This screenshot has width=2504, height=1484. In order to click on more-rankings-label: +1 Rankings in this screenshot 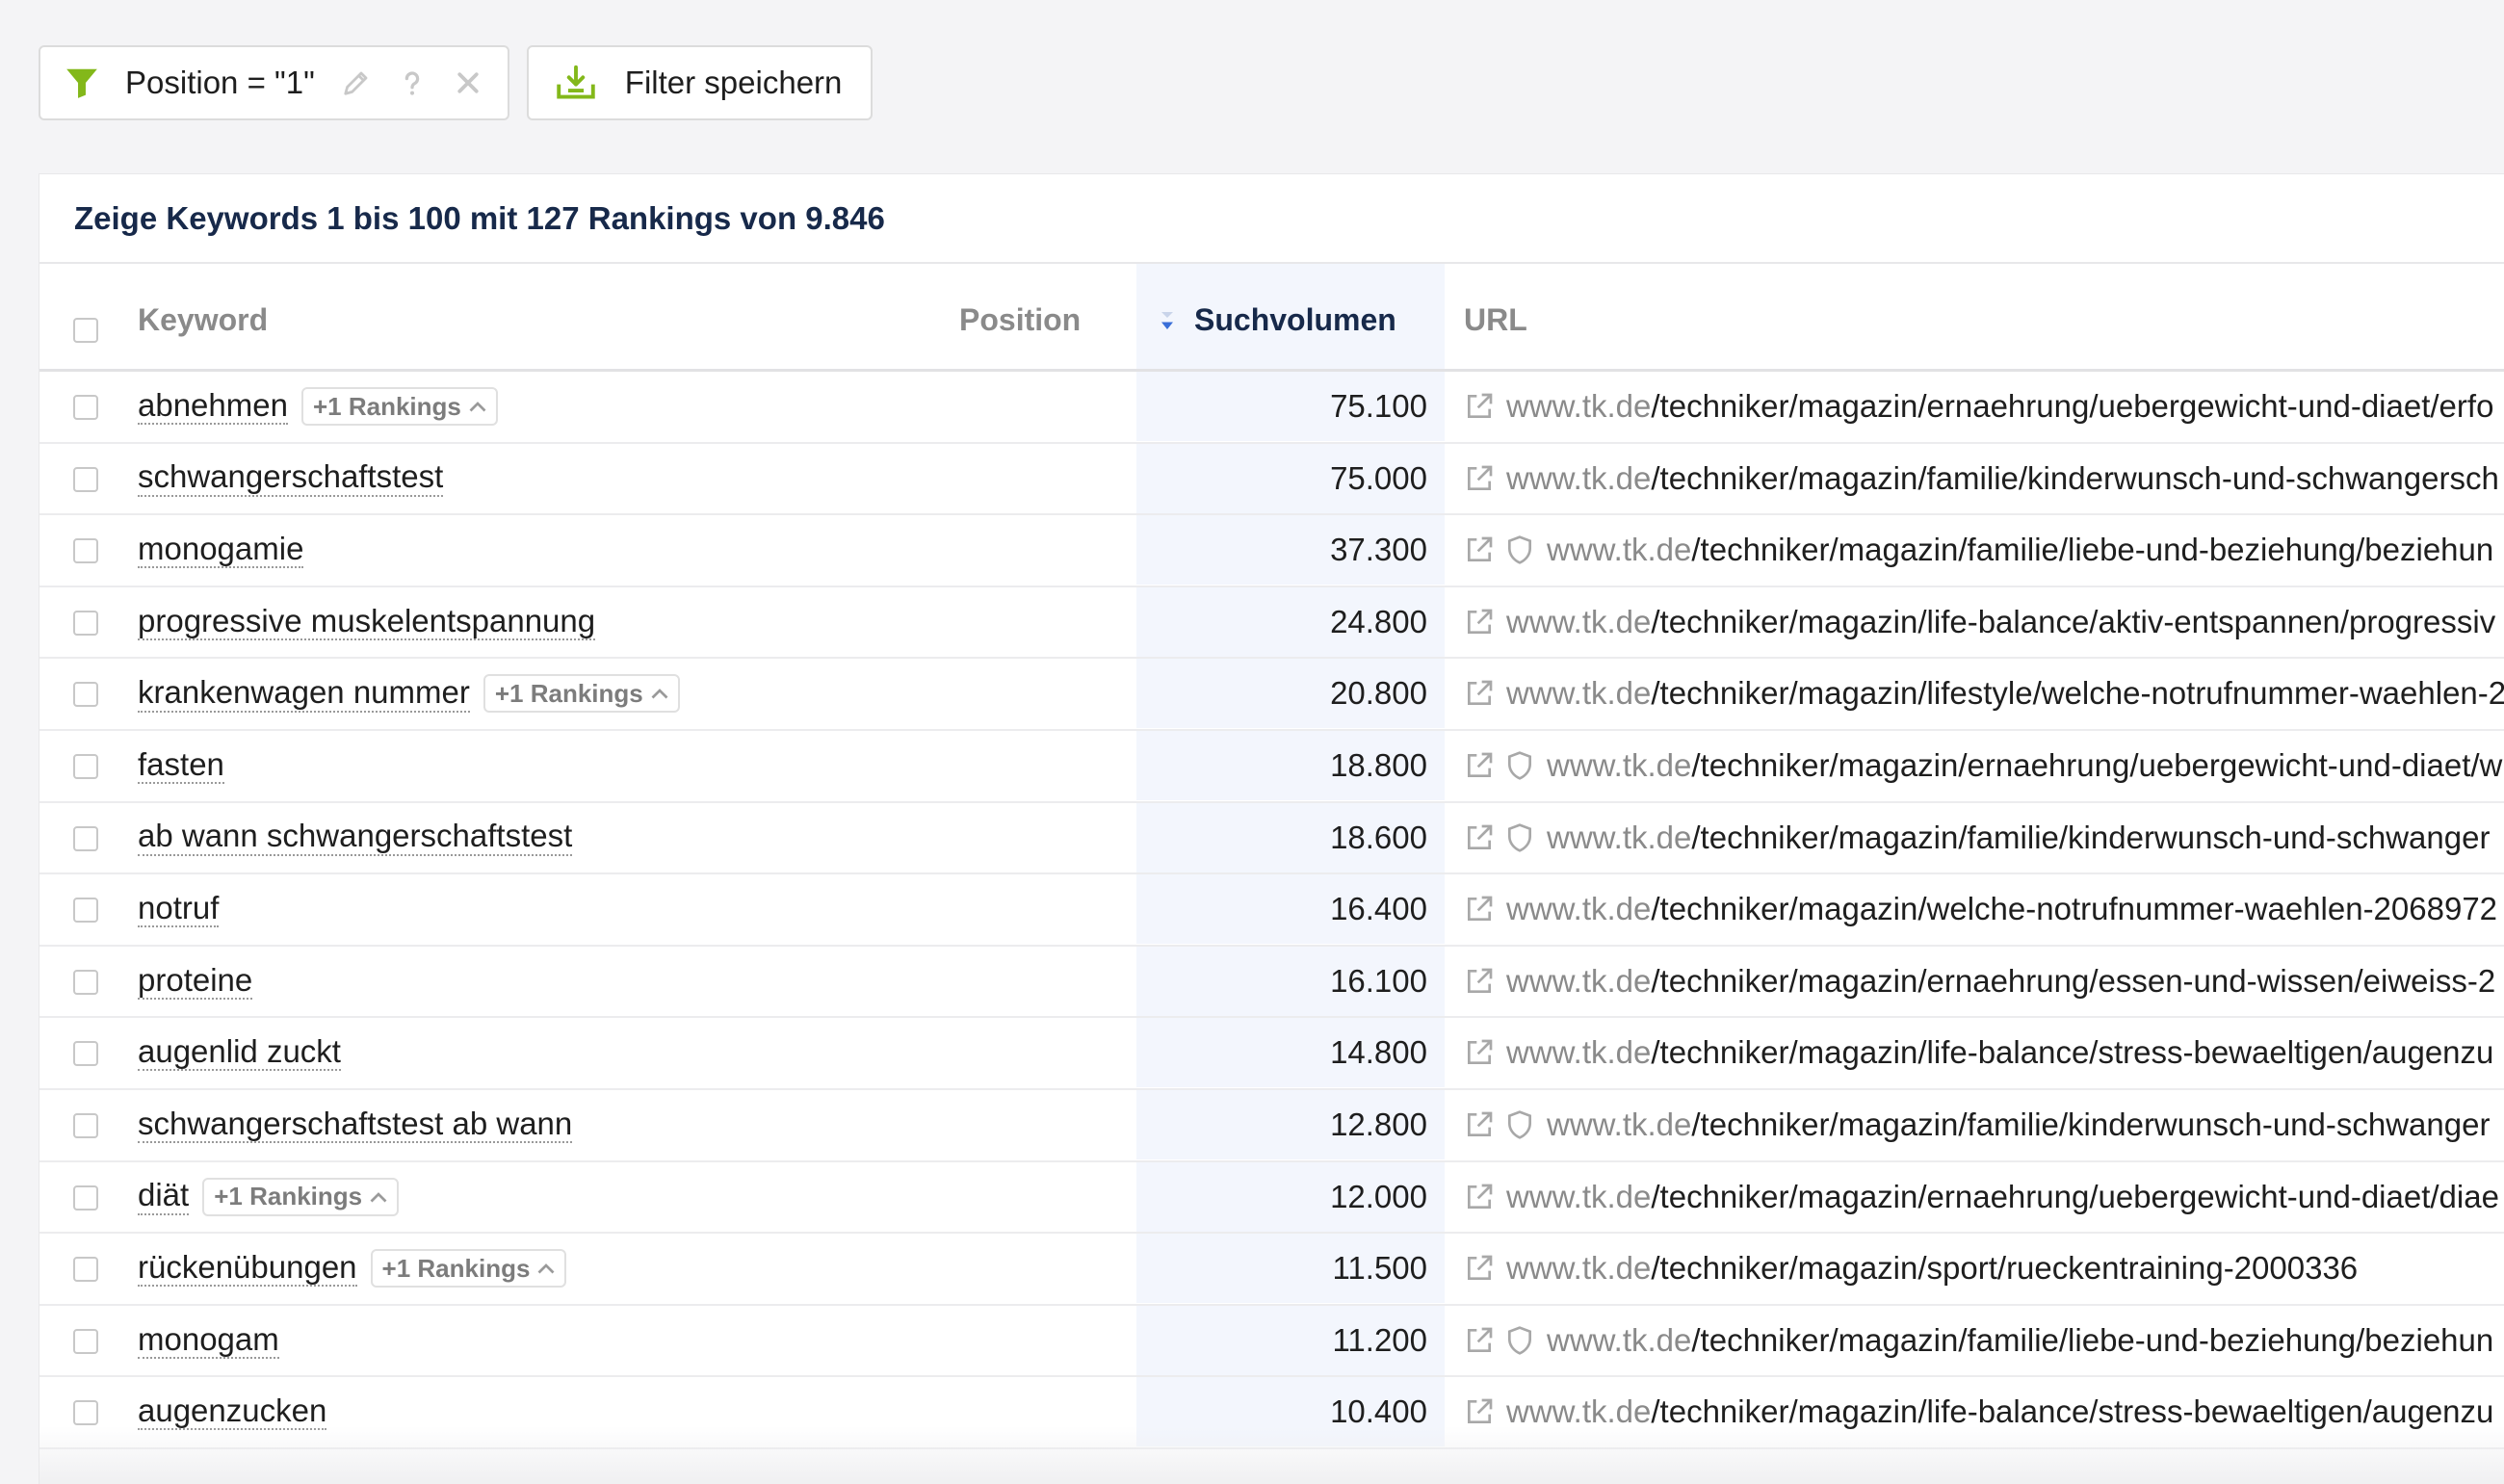, I will do `click(456, 1268)`.